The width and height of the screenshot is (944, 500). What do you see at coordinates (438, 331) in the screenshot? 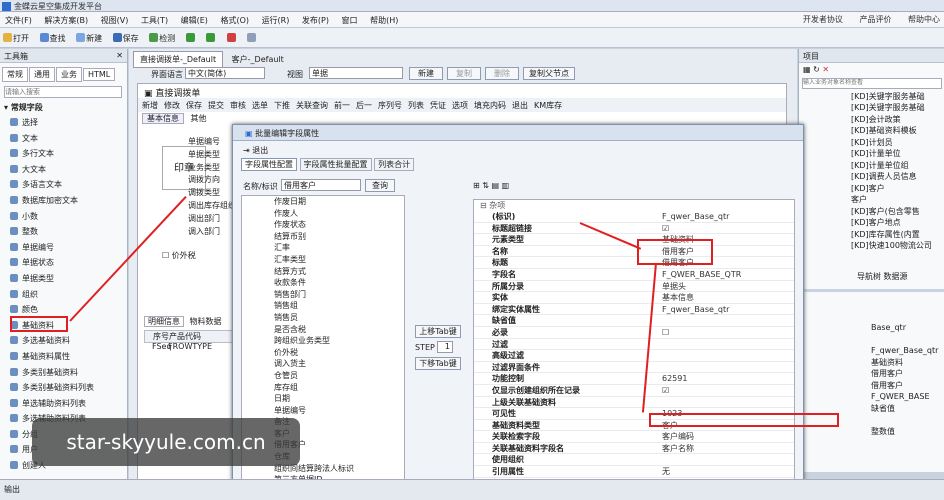
I see `move-up-button: 上移Tab键` at bounding box center [438, 331].